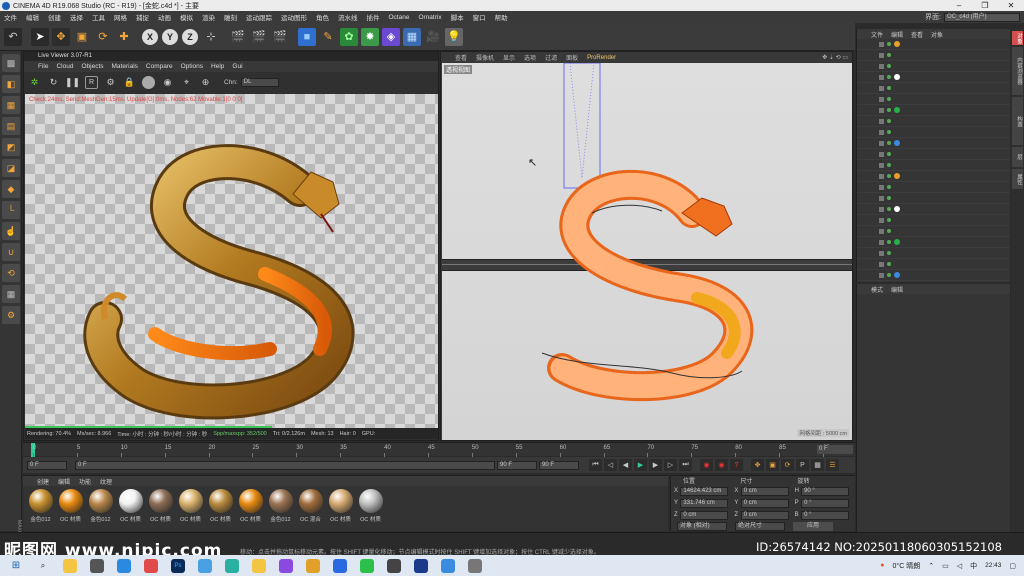 The image size is (1024, 576). Describe the element at coordinates (11, 315) in the screenshot. I see `gear-icon: ⚙` at that location.